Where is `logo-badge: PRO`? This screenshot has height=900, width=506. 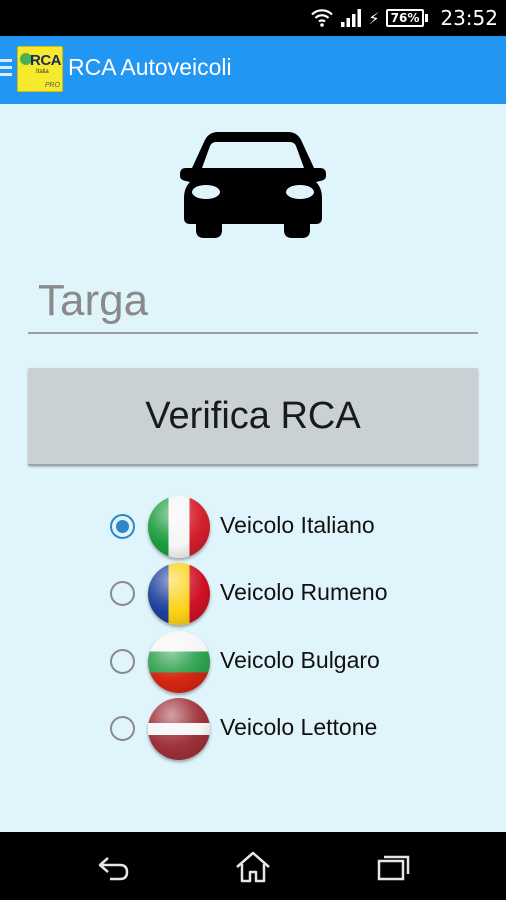 logo-badge: PRO is located at coordinates (52, 85).